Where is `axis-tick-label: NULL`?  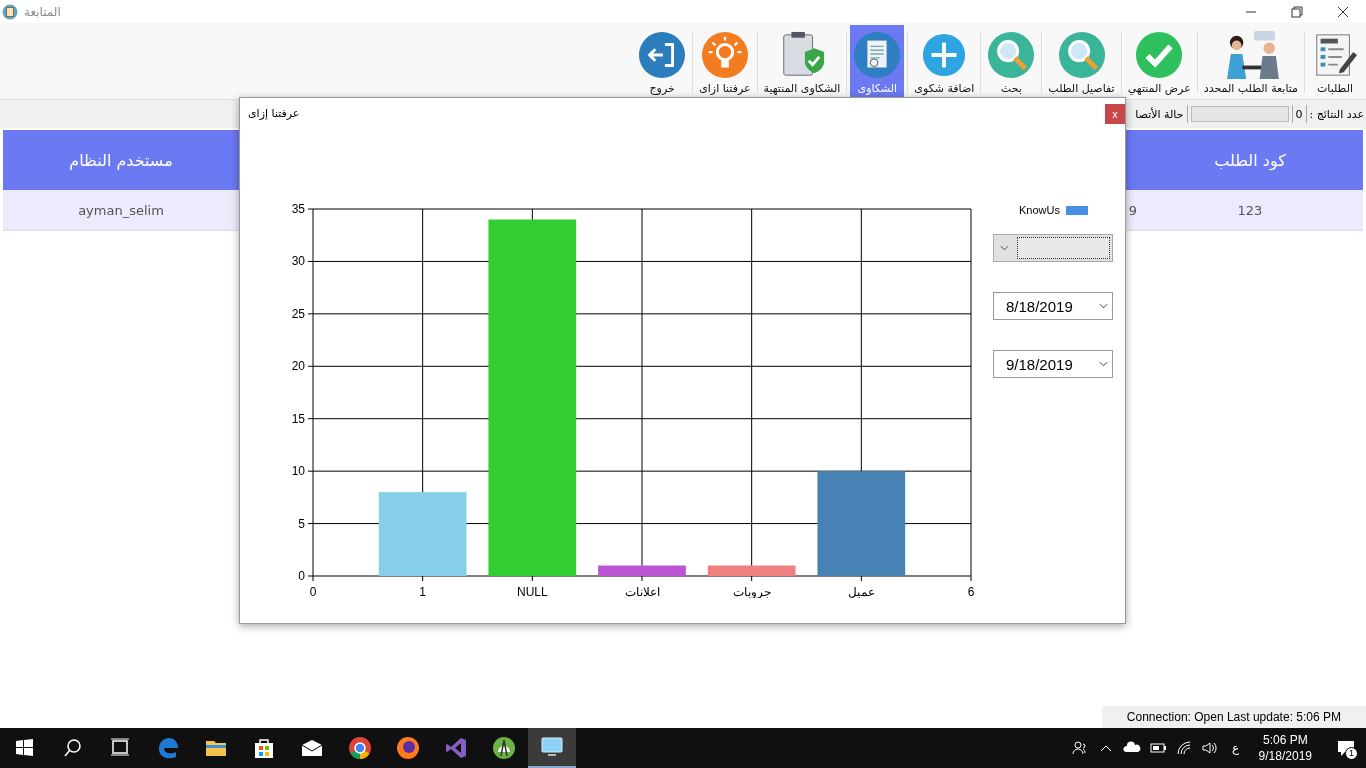 axis-tick-label: NULL is located at coordinates (532, 591).